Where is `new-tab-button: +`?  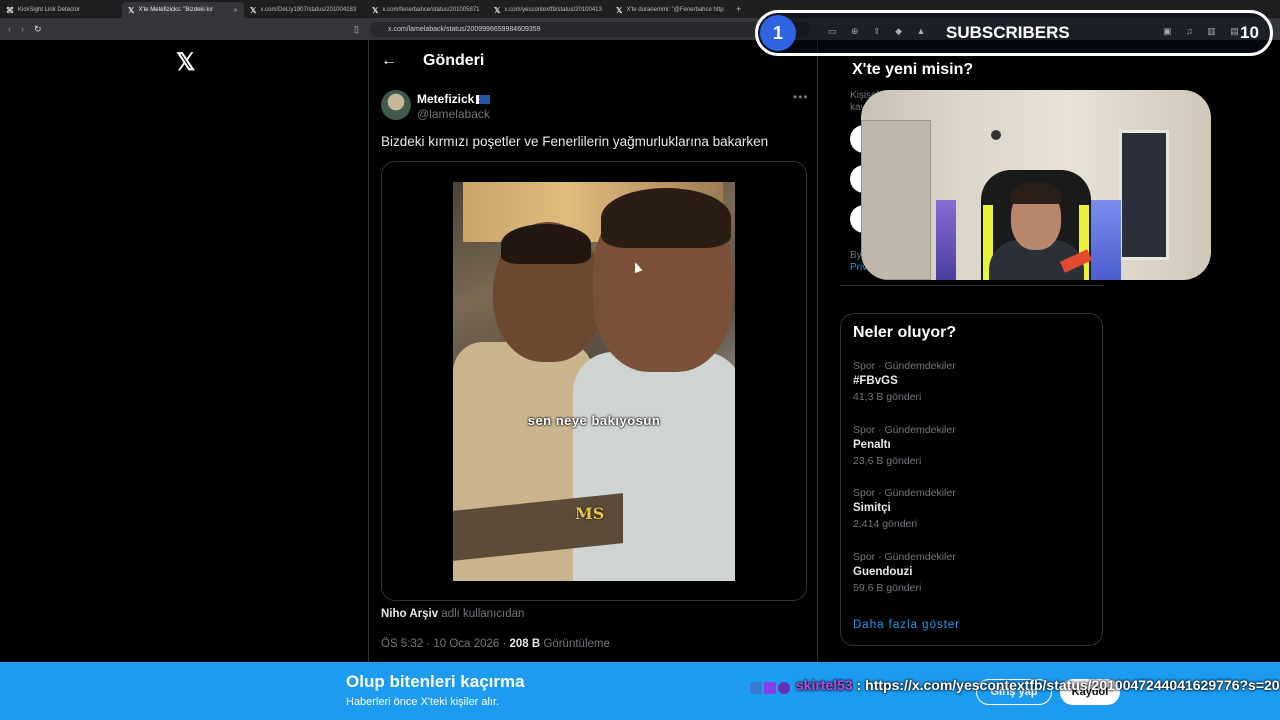
new-tab-button: + is located at coordinates (738, 9).